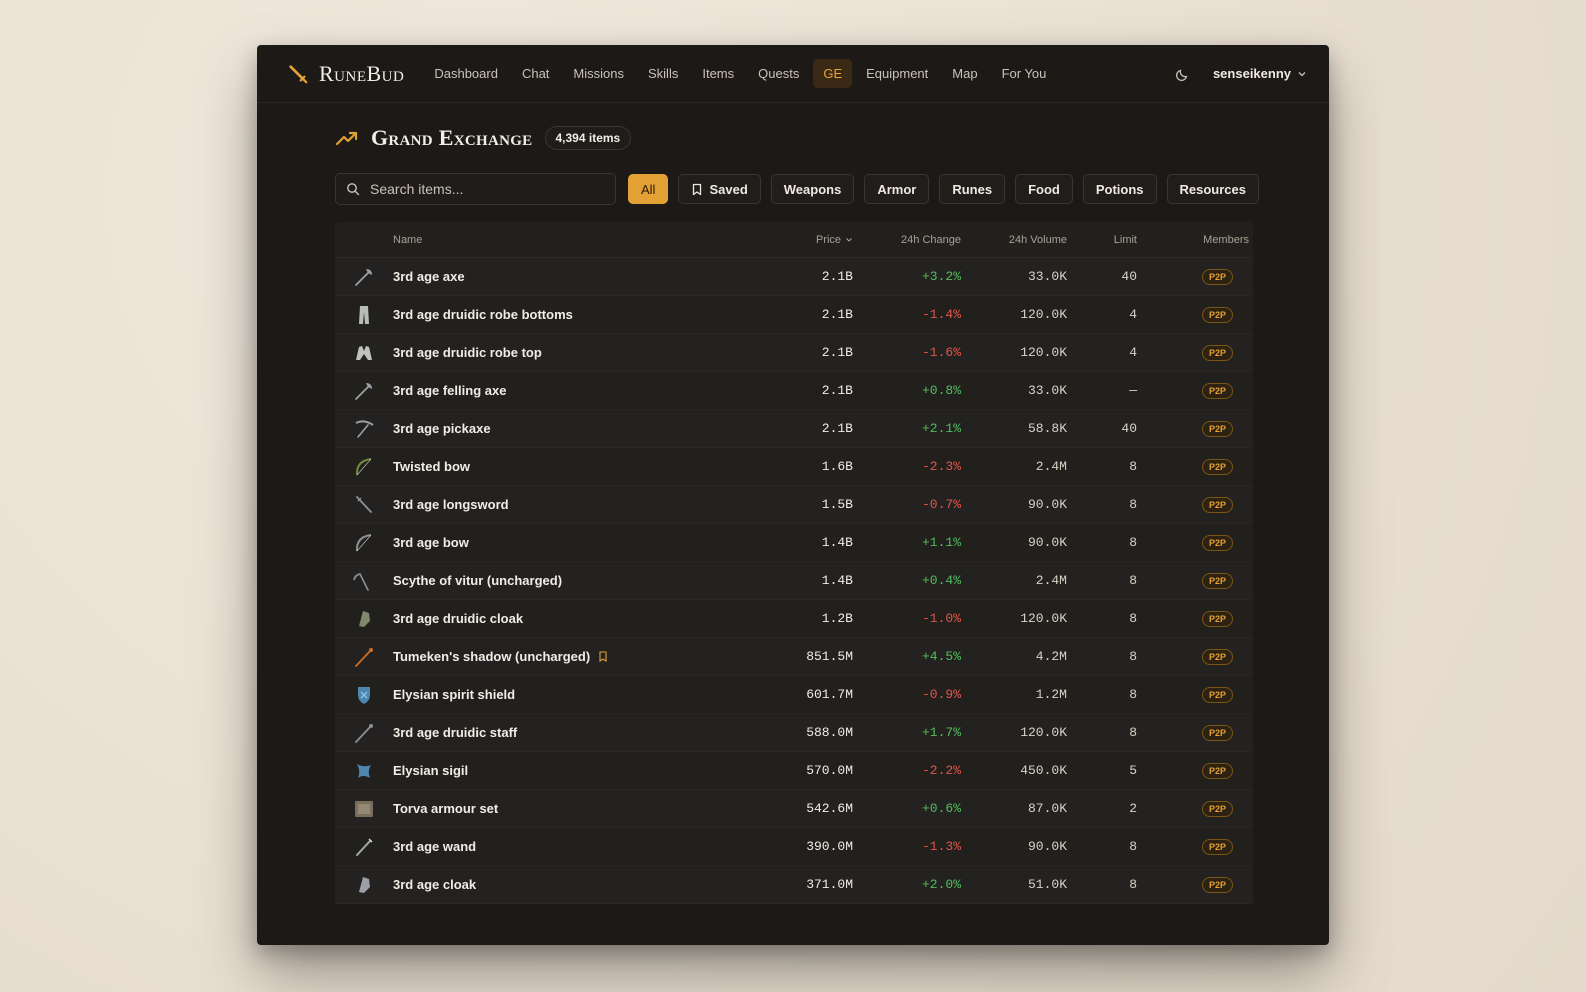 Image resolution: width=1586 pixels, height=992 pixels. I want to click on item-name: Scythe of vitur (uncharged), so click(478, 580).